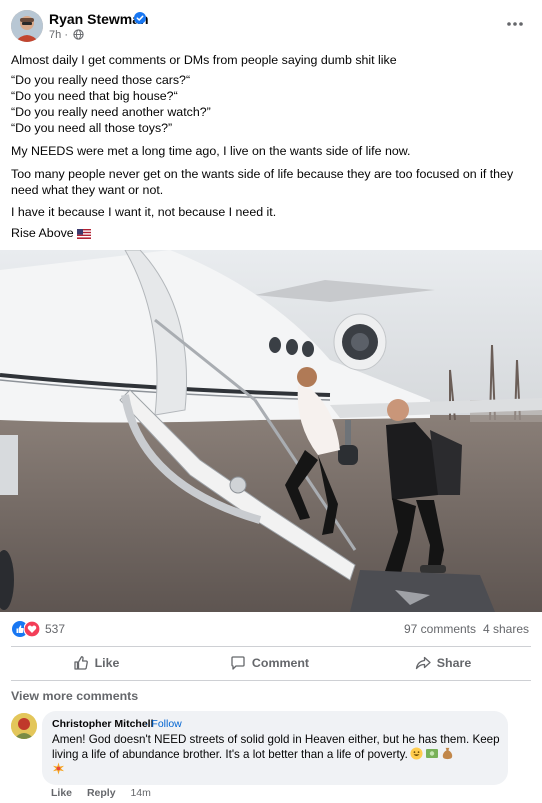 The height and width of the screenshot is (803, 542). What do you see at coordinates (42, 233) in the screenshot?
I see `post-text-line: Rise Above` at bounding box center [42, 233].